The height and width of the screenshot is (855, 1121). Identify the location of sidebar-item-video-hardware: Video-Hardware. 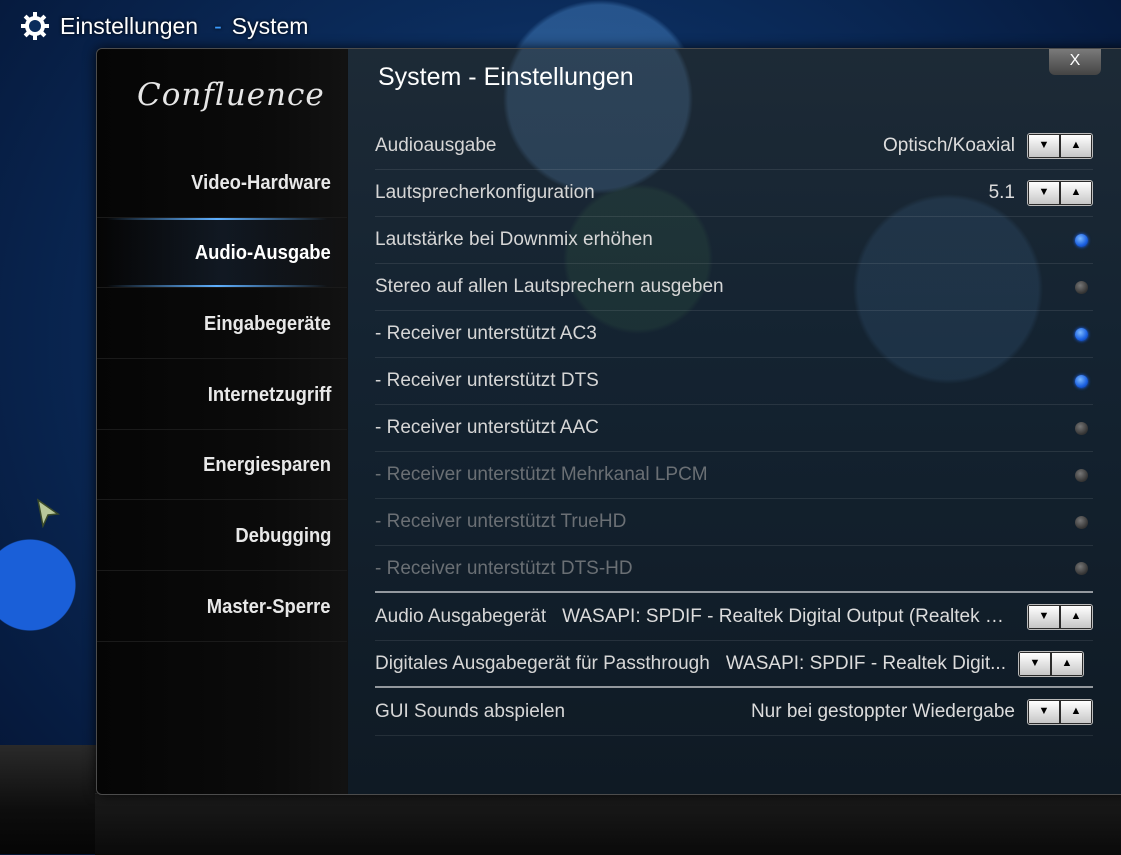
(222, 183).